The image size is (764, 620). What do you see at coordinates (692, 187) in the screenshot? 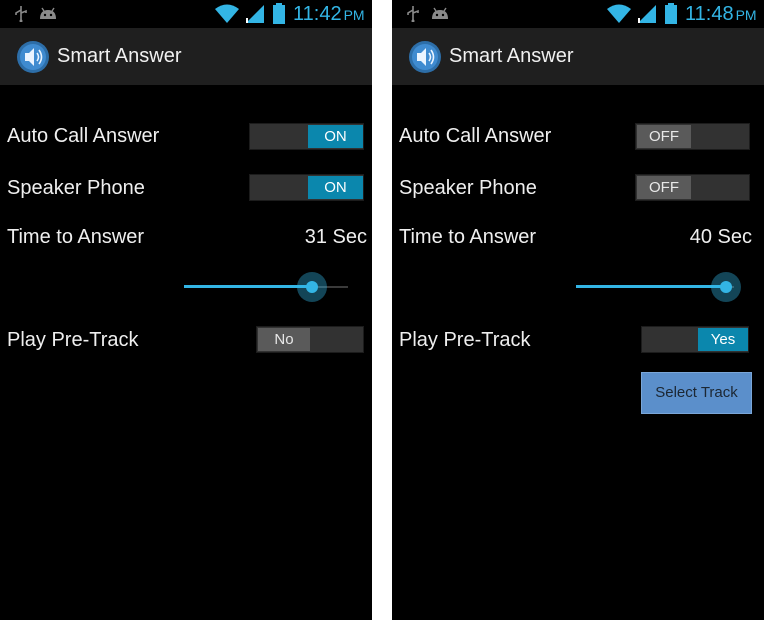
I see `speaker-phone-toggle: OFF` at bounding box center [692, 187].